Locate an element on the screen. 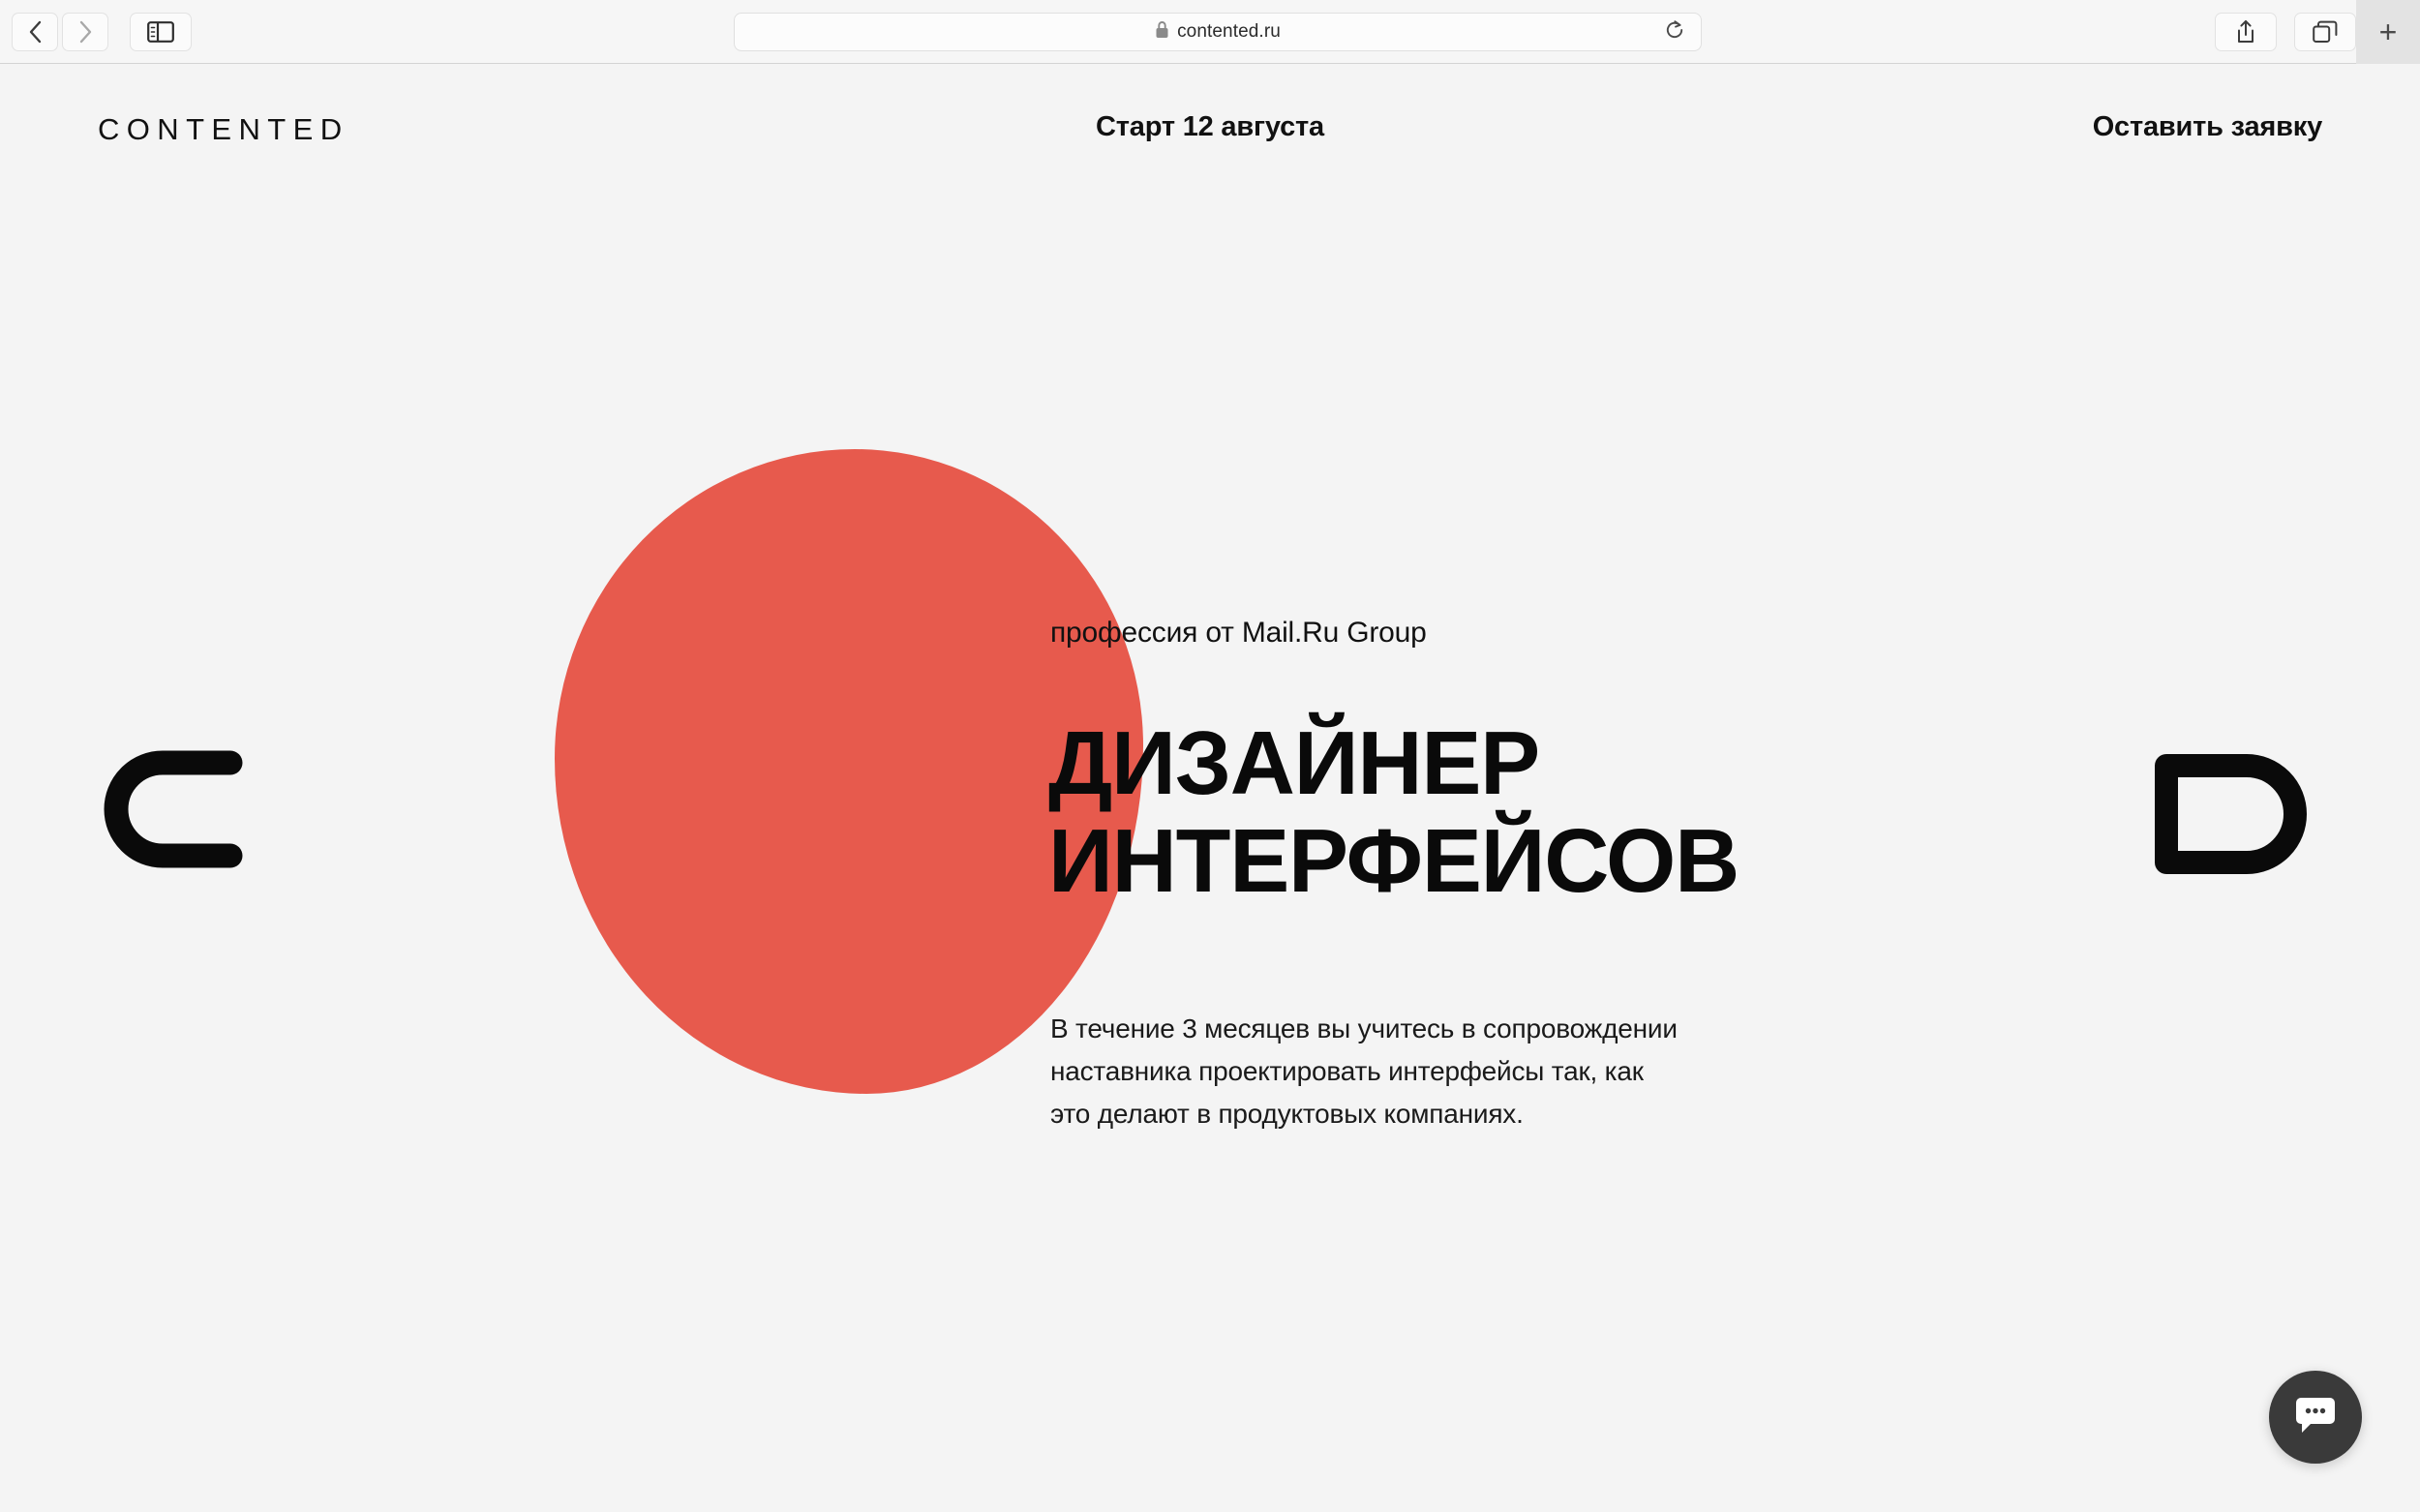  hero-eyebrow: профессия от Mail.Ru Group is located at coordinates (1238, 633).